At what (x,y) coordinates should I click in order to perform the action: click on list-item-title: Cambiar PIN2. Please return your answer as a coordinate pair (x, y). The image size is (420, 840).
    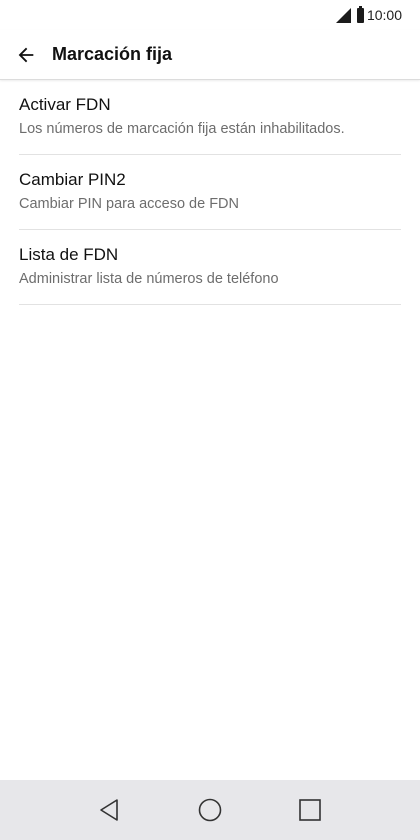
    Looking at the image, I should click on (72, 179).